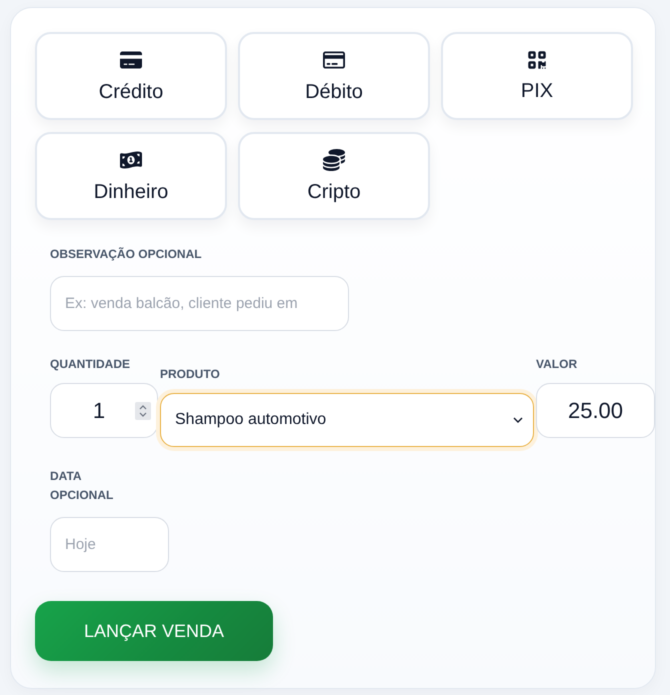 The width and height of the screenshot is (670, 695). I want to click on payment-method-button: PIX, so click(537, 76).